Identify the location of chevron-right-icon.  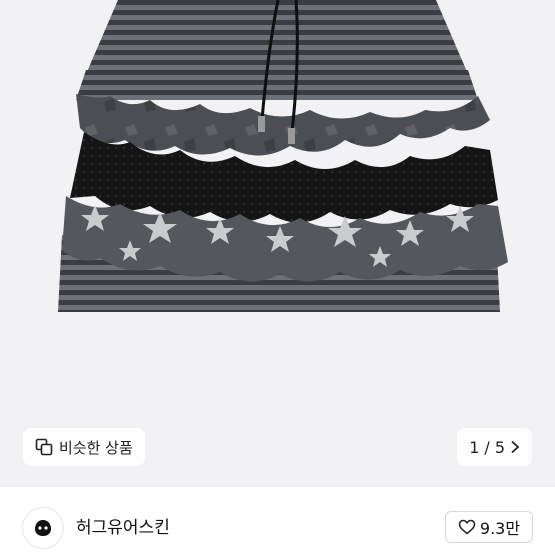
(515, 447).